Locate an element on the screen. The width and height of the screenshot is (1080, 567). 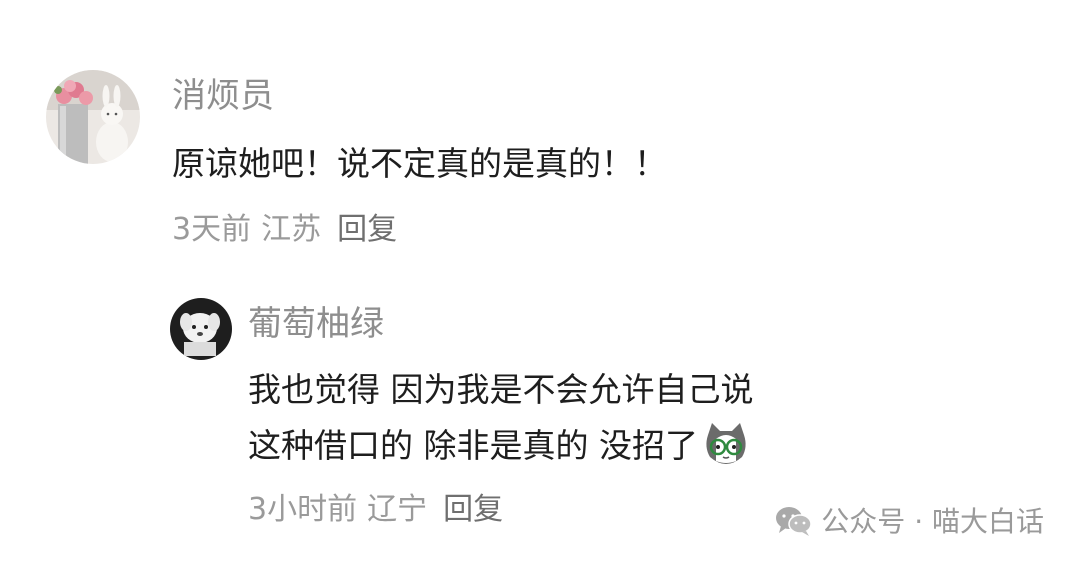
reply-time: 3小时前 is located at coordinates (303, 509).